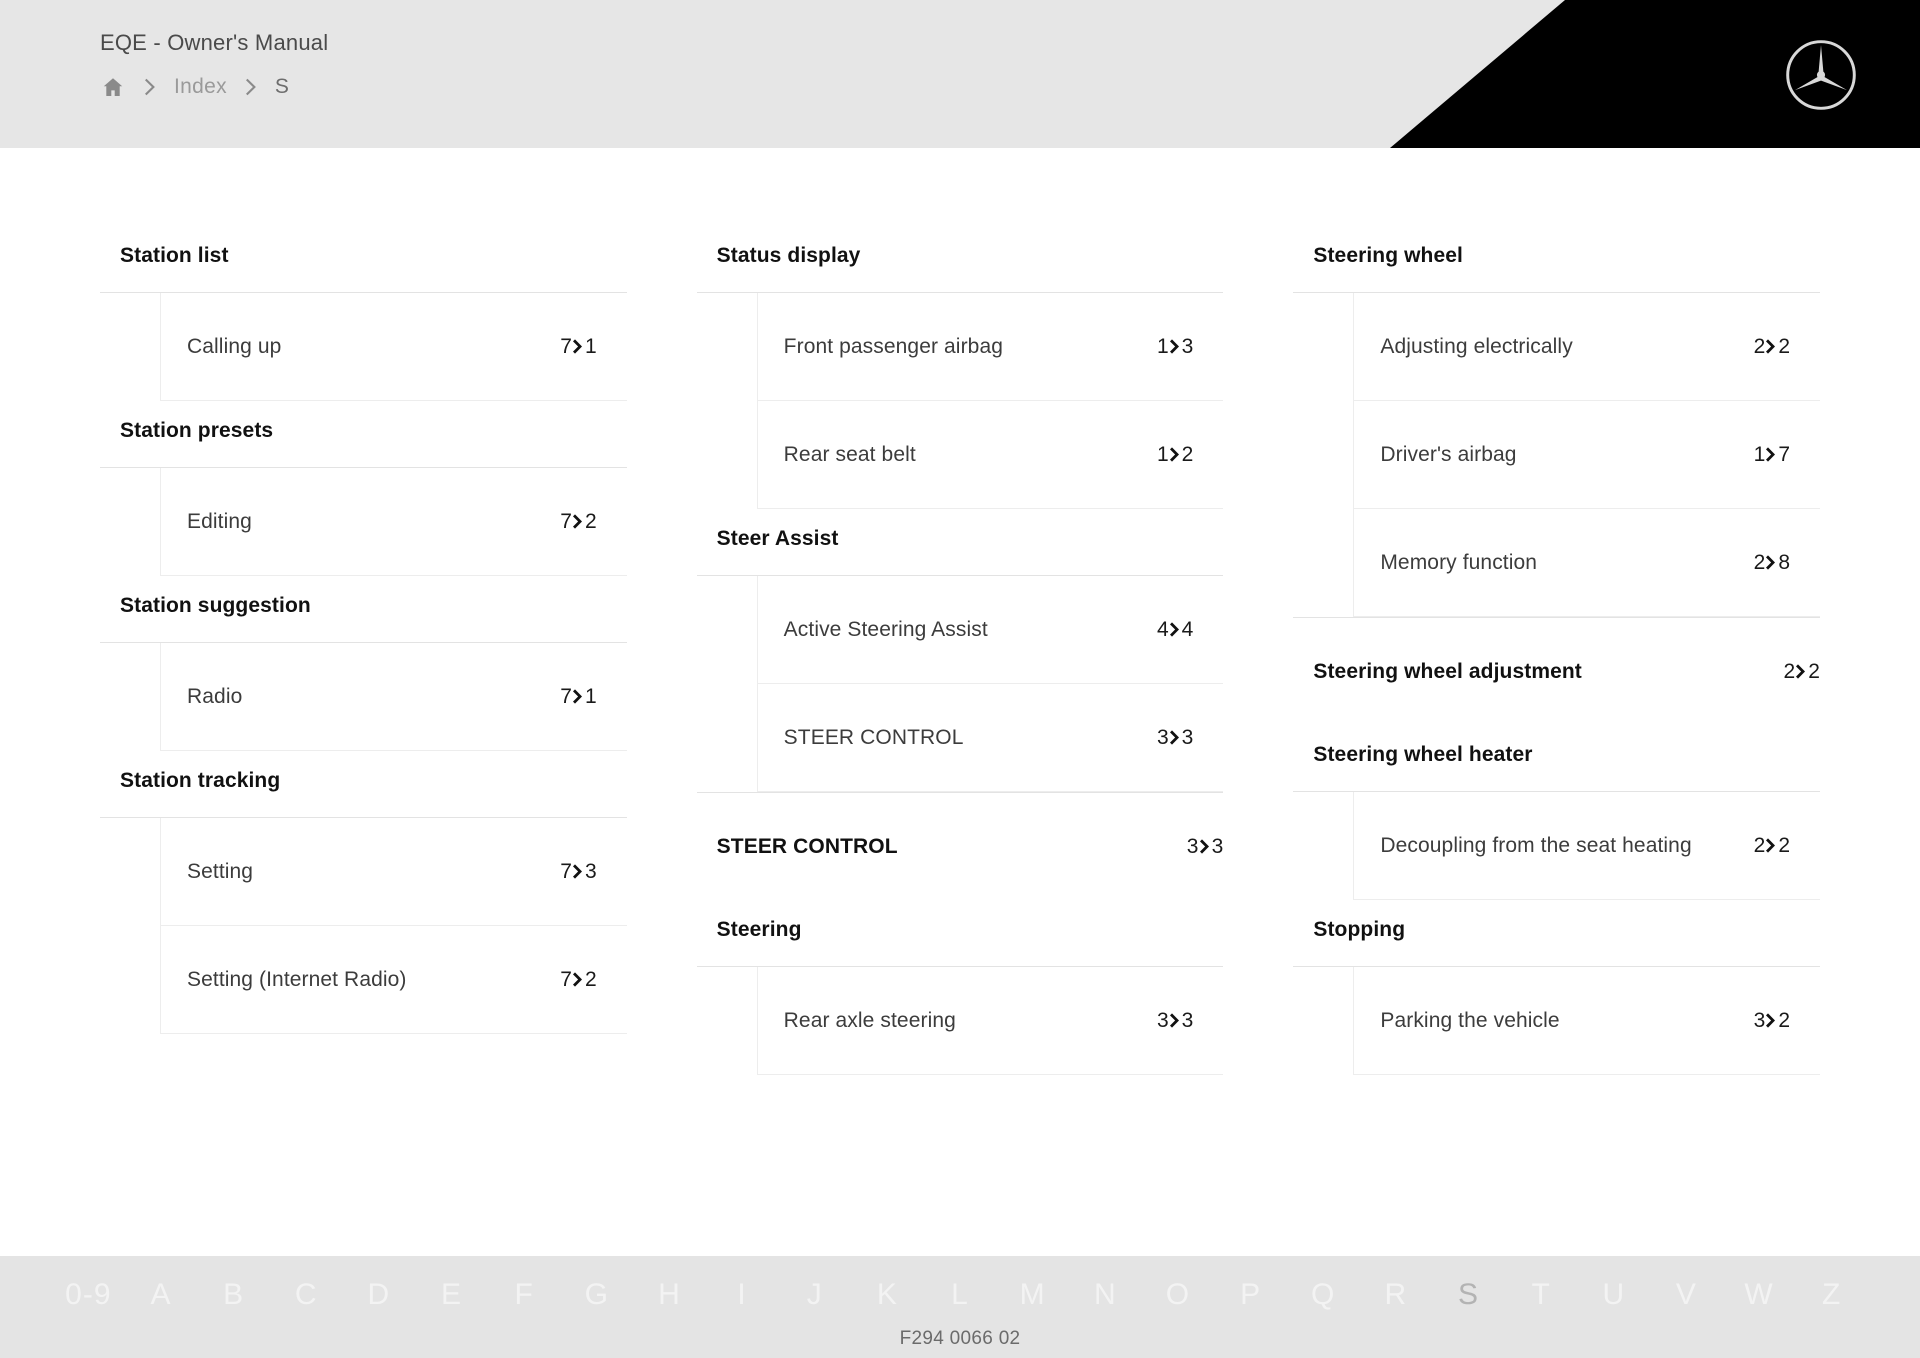 Image resolution: width=1920 pixels, height=1358 pixels. I want to click on index-group-heading: Steering wheel heater, so click(1556, 755).